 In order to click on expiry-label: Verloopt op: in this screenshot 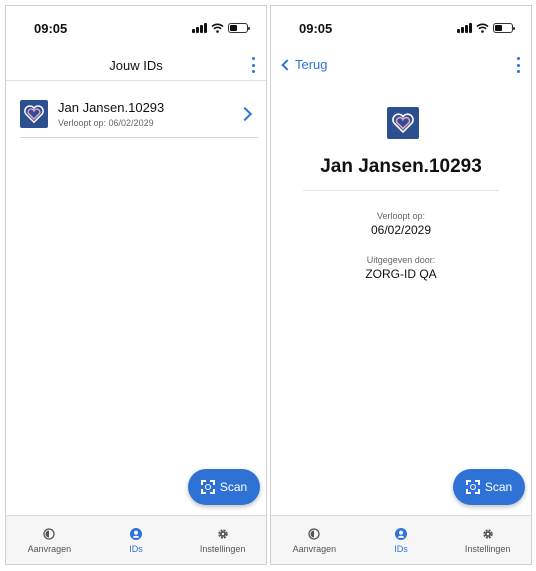, I will do `click(401, 216)`.